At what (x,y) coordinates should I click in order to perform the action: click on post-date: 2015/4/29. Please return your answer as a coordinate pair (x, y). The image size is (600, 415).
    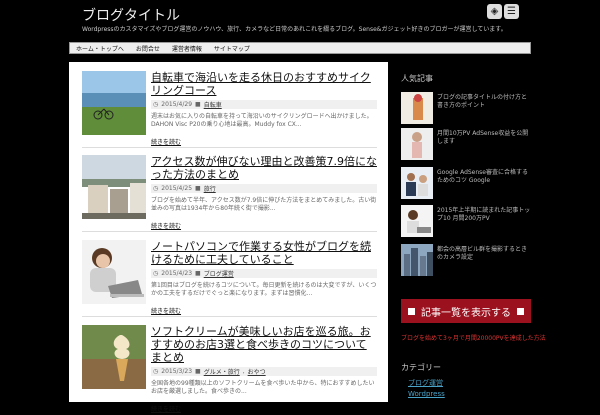
    Looking at the image, I should click on (177, 104).